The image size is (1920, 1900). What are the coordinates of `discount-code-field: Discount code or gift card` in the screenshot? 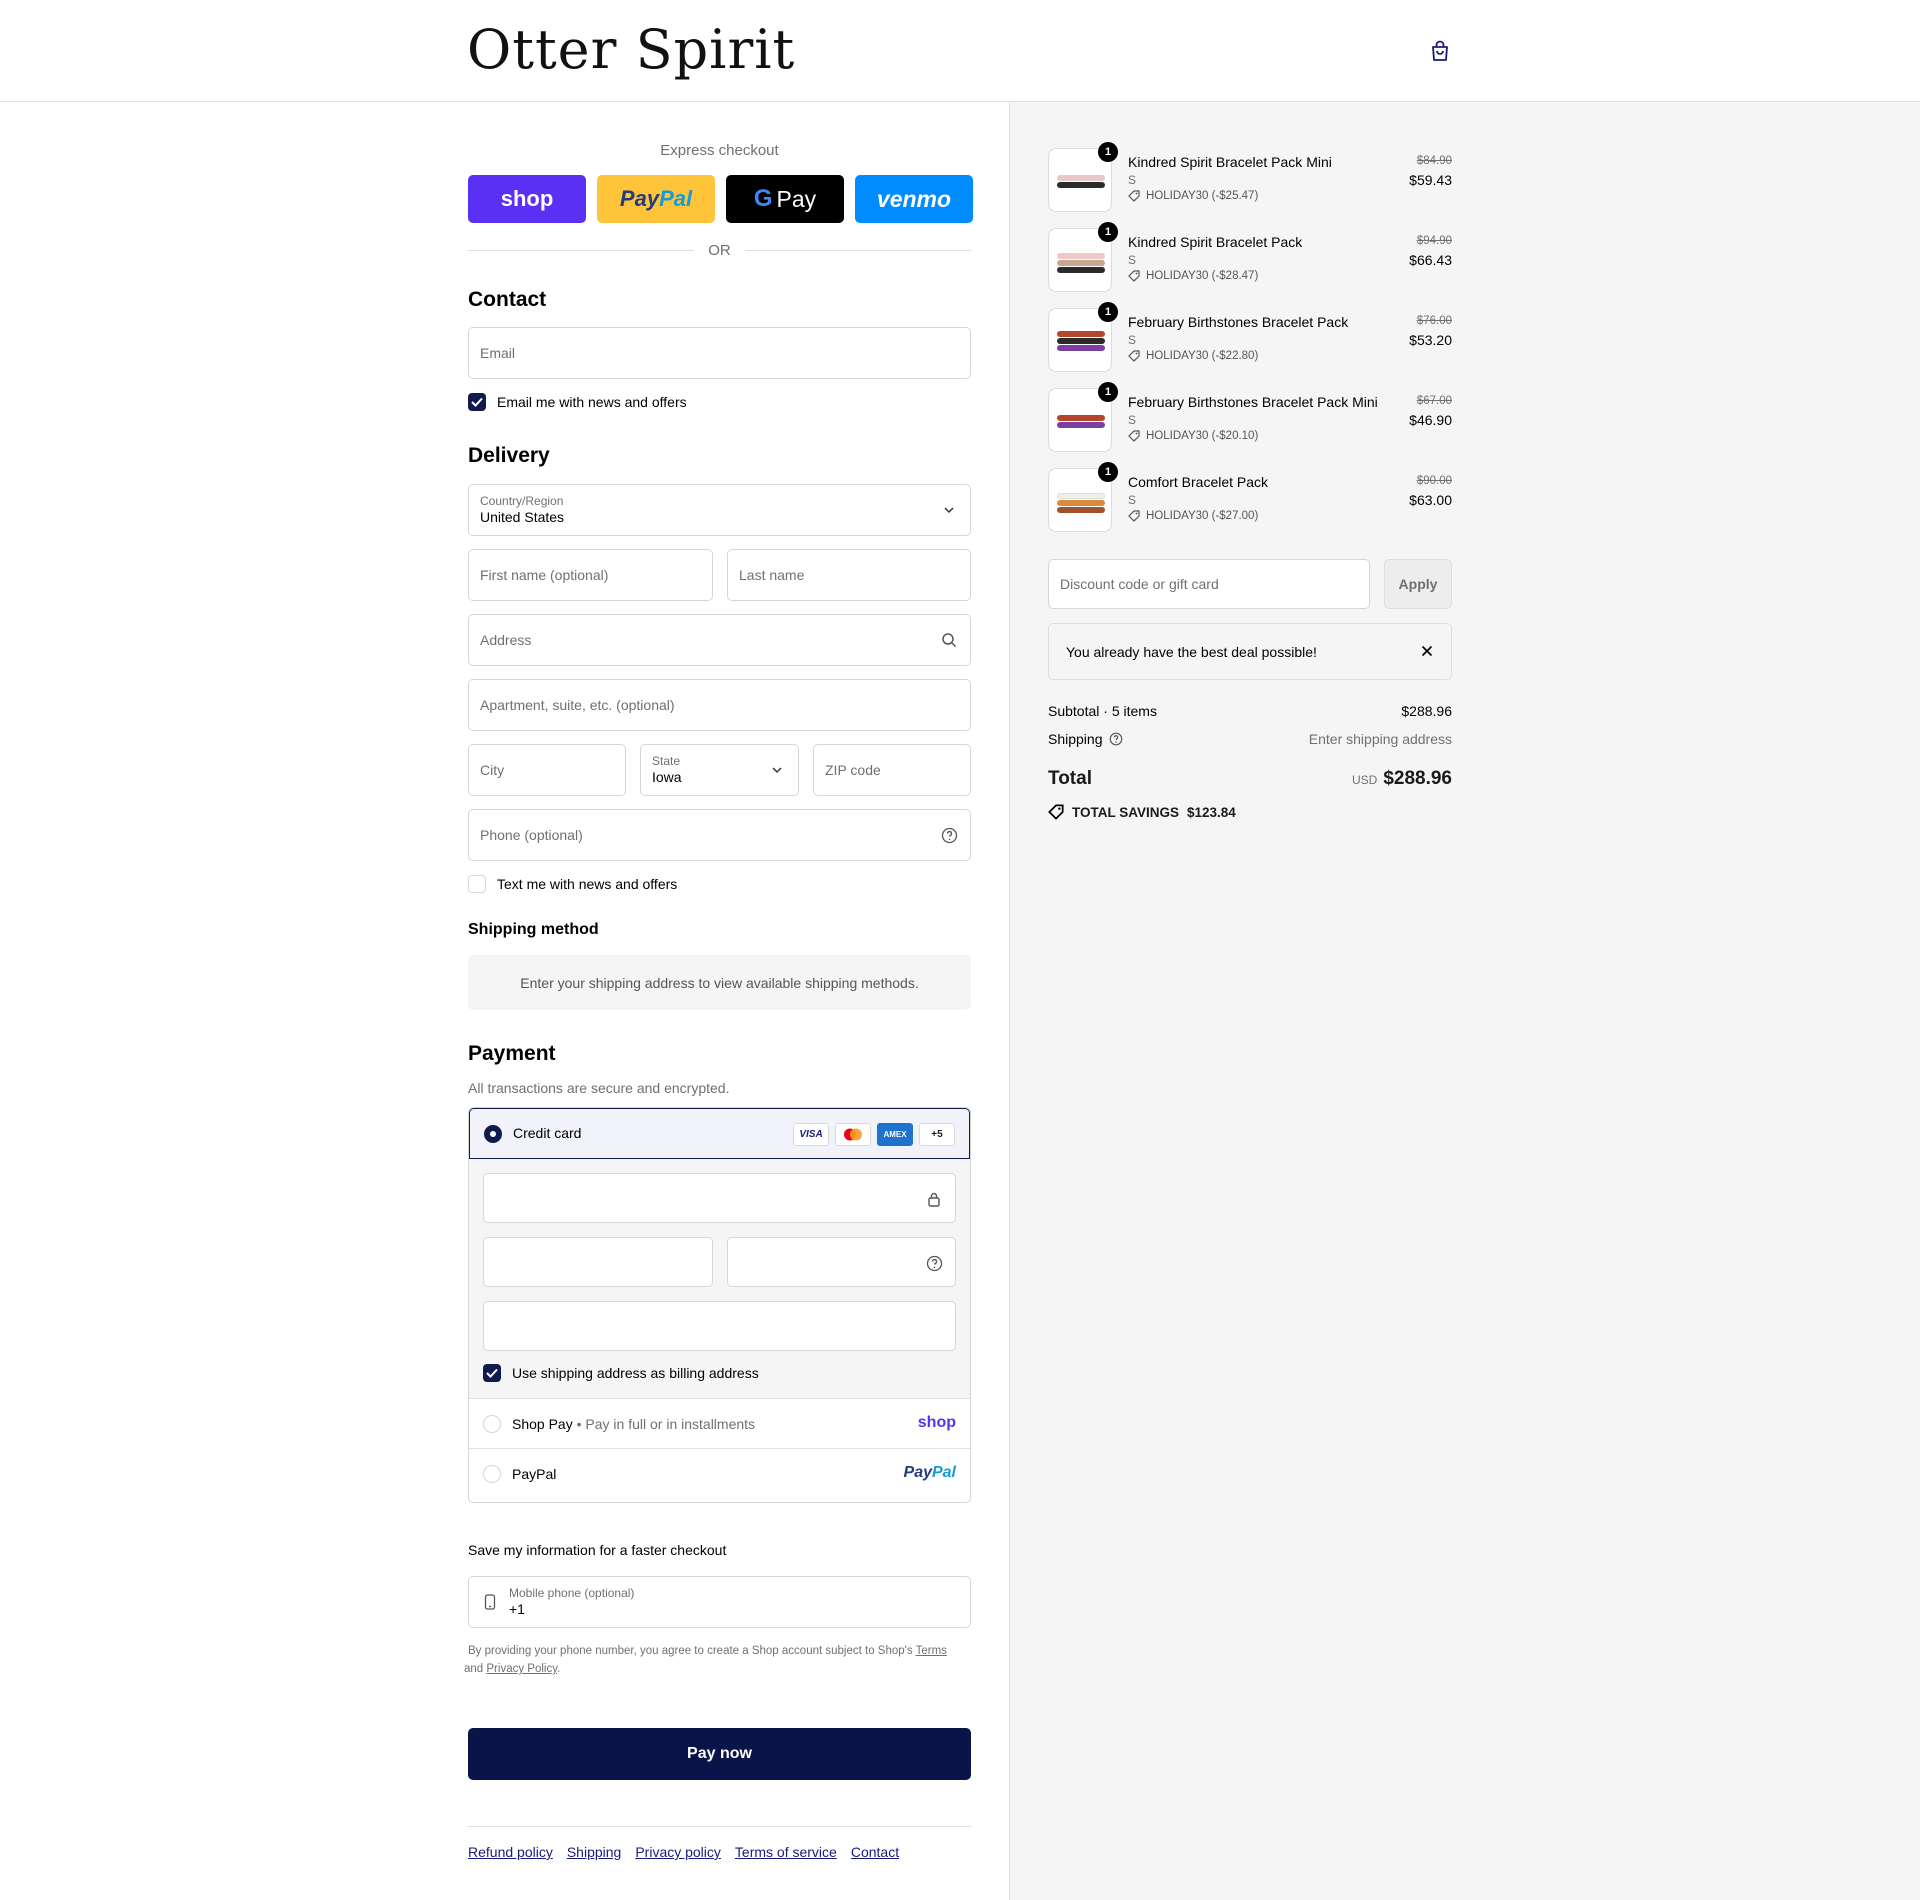 It's located at (1209, 584).